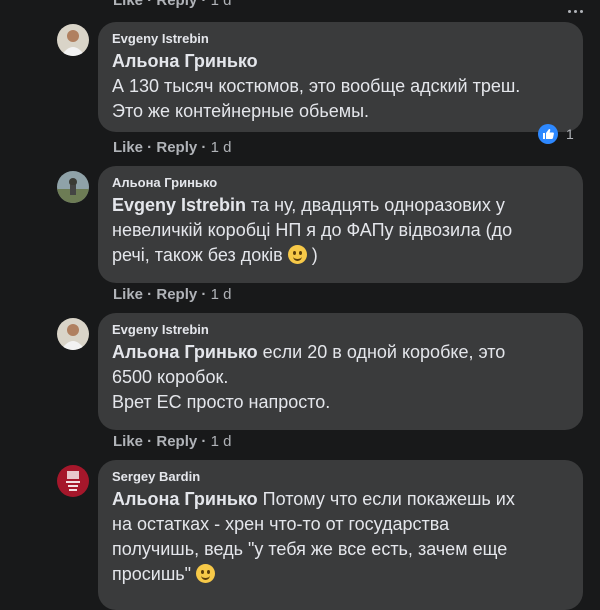 This screenshot has width=600, height=610. Describe the element at coordinates (341, 476) in the screenshot. I see `comment-author: Sergey Bardin` at that location.